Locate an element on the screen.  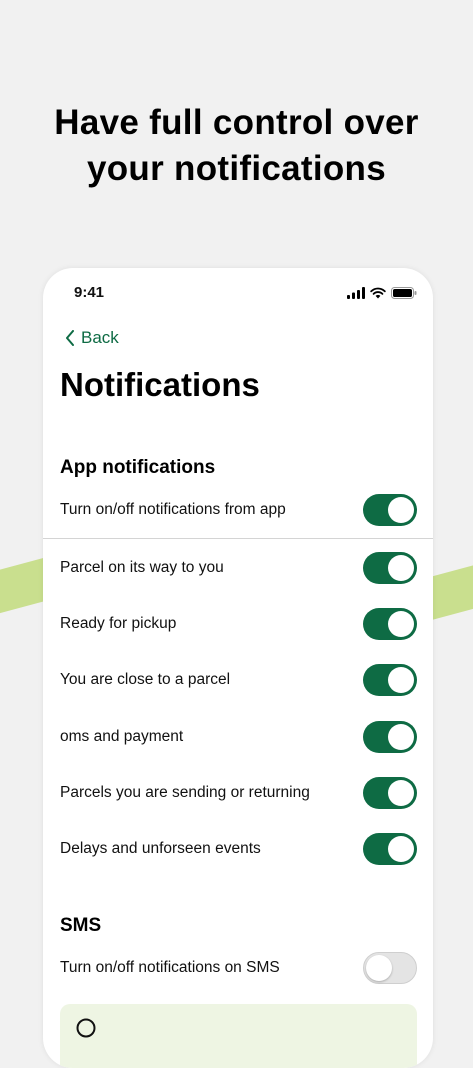
row-label: Ready for pickup is located at coordinates (118, 623).